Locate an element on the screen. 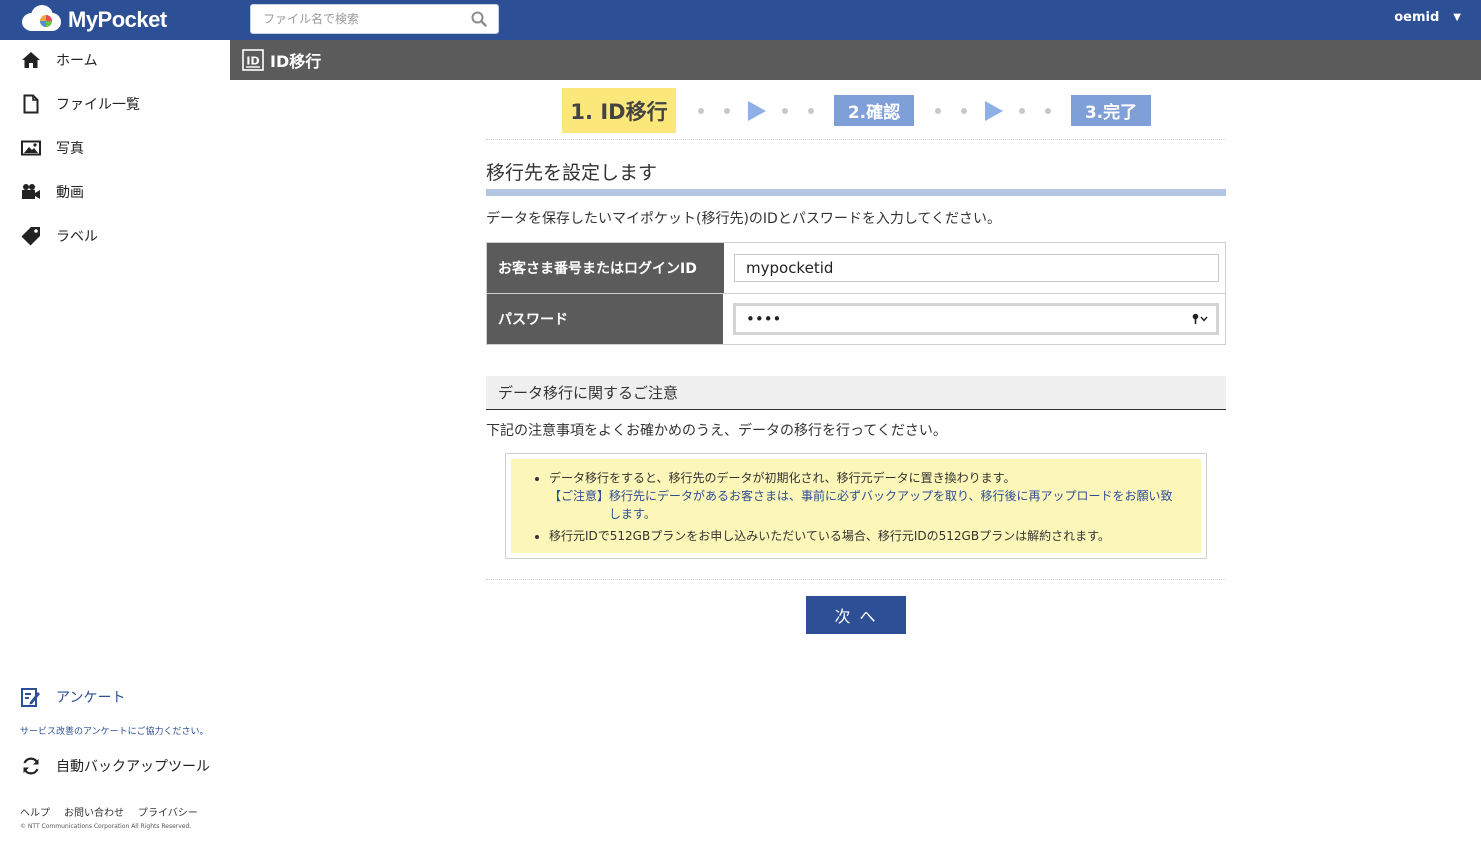  form-row-login: お客さま番号またはログインID mypocketid is located at coordinates (856, 268).